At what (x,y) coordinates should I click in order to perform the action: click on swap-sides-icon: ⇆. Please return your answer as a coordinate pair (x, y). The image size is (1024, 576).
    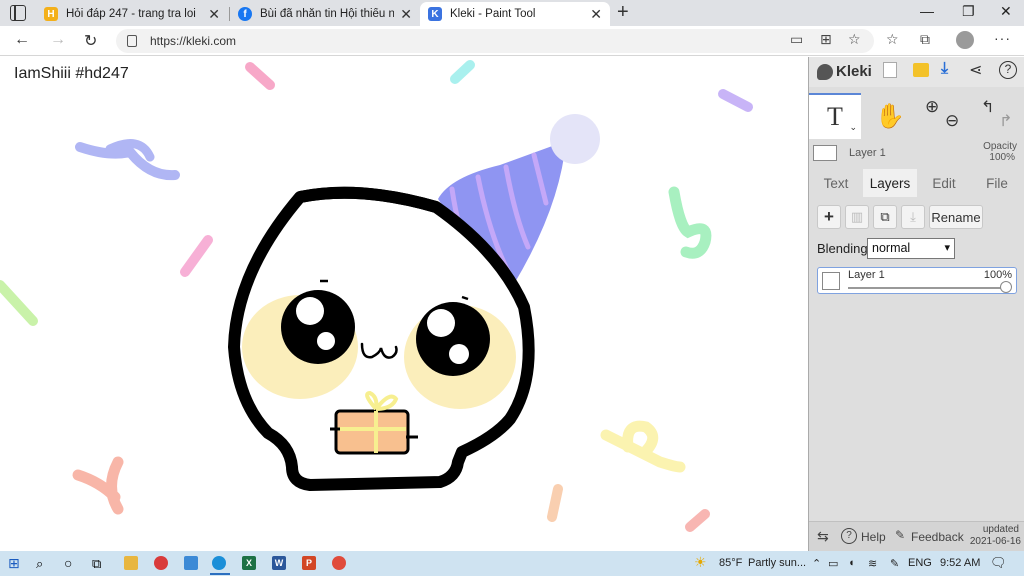
    Looking at the image, I should click on (823, 536).